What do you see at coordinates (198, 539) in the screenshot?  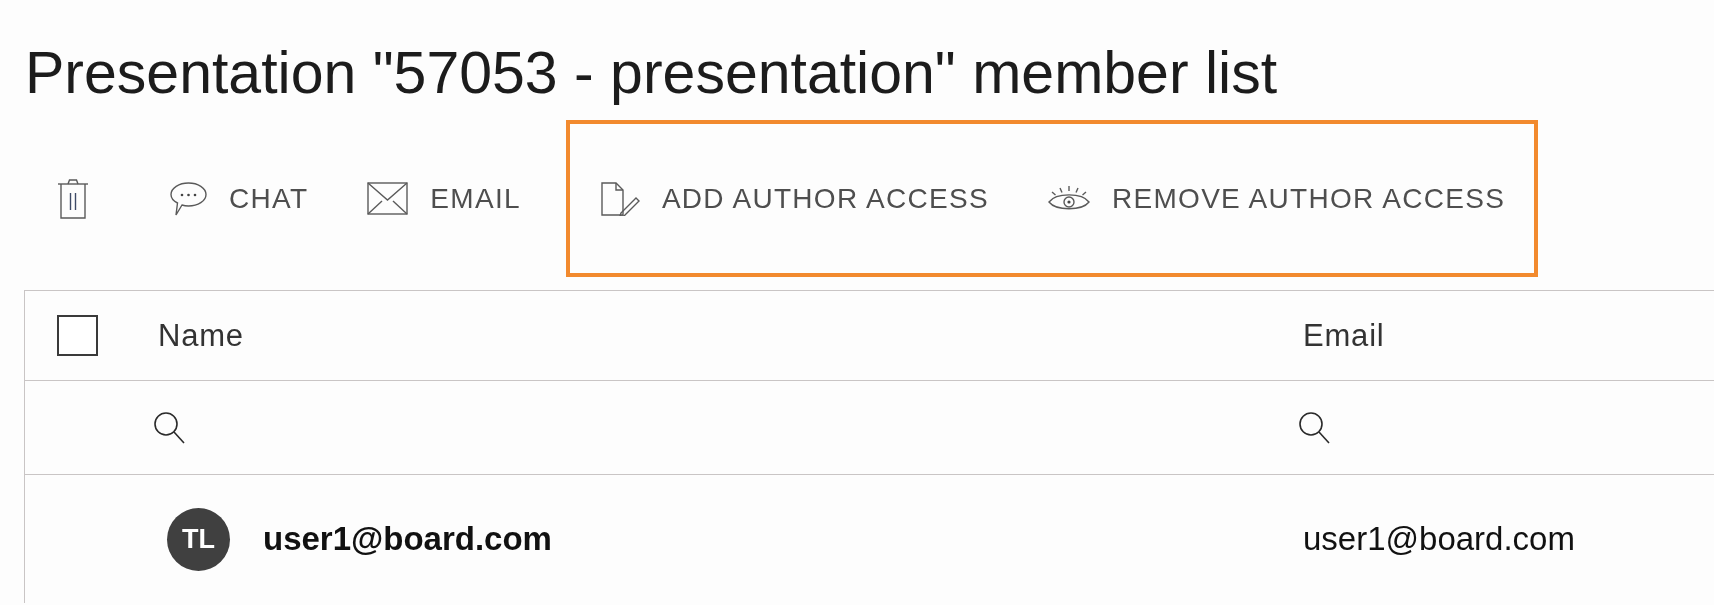 I see `avatar: TL` at bounding box center [198, 539].